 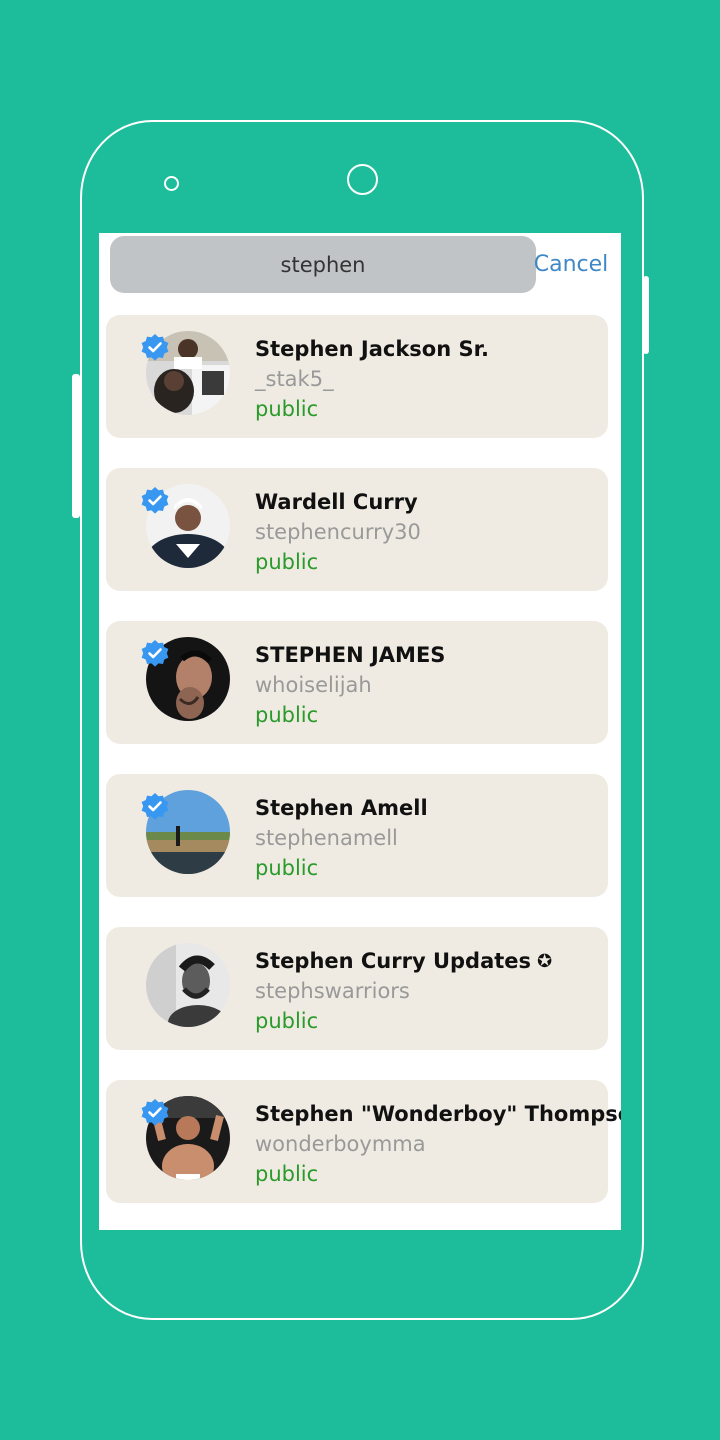 I want to click on result-name: Stephen Curry Updates ✪, so click(x=403, y=961).